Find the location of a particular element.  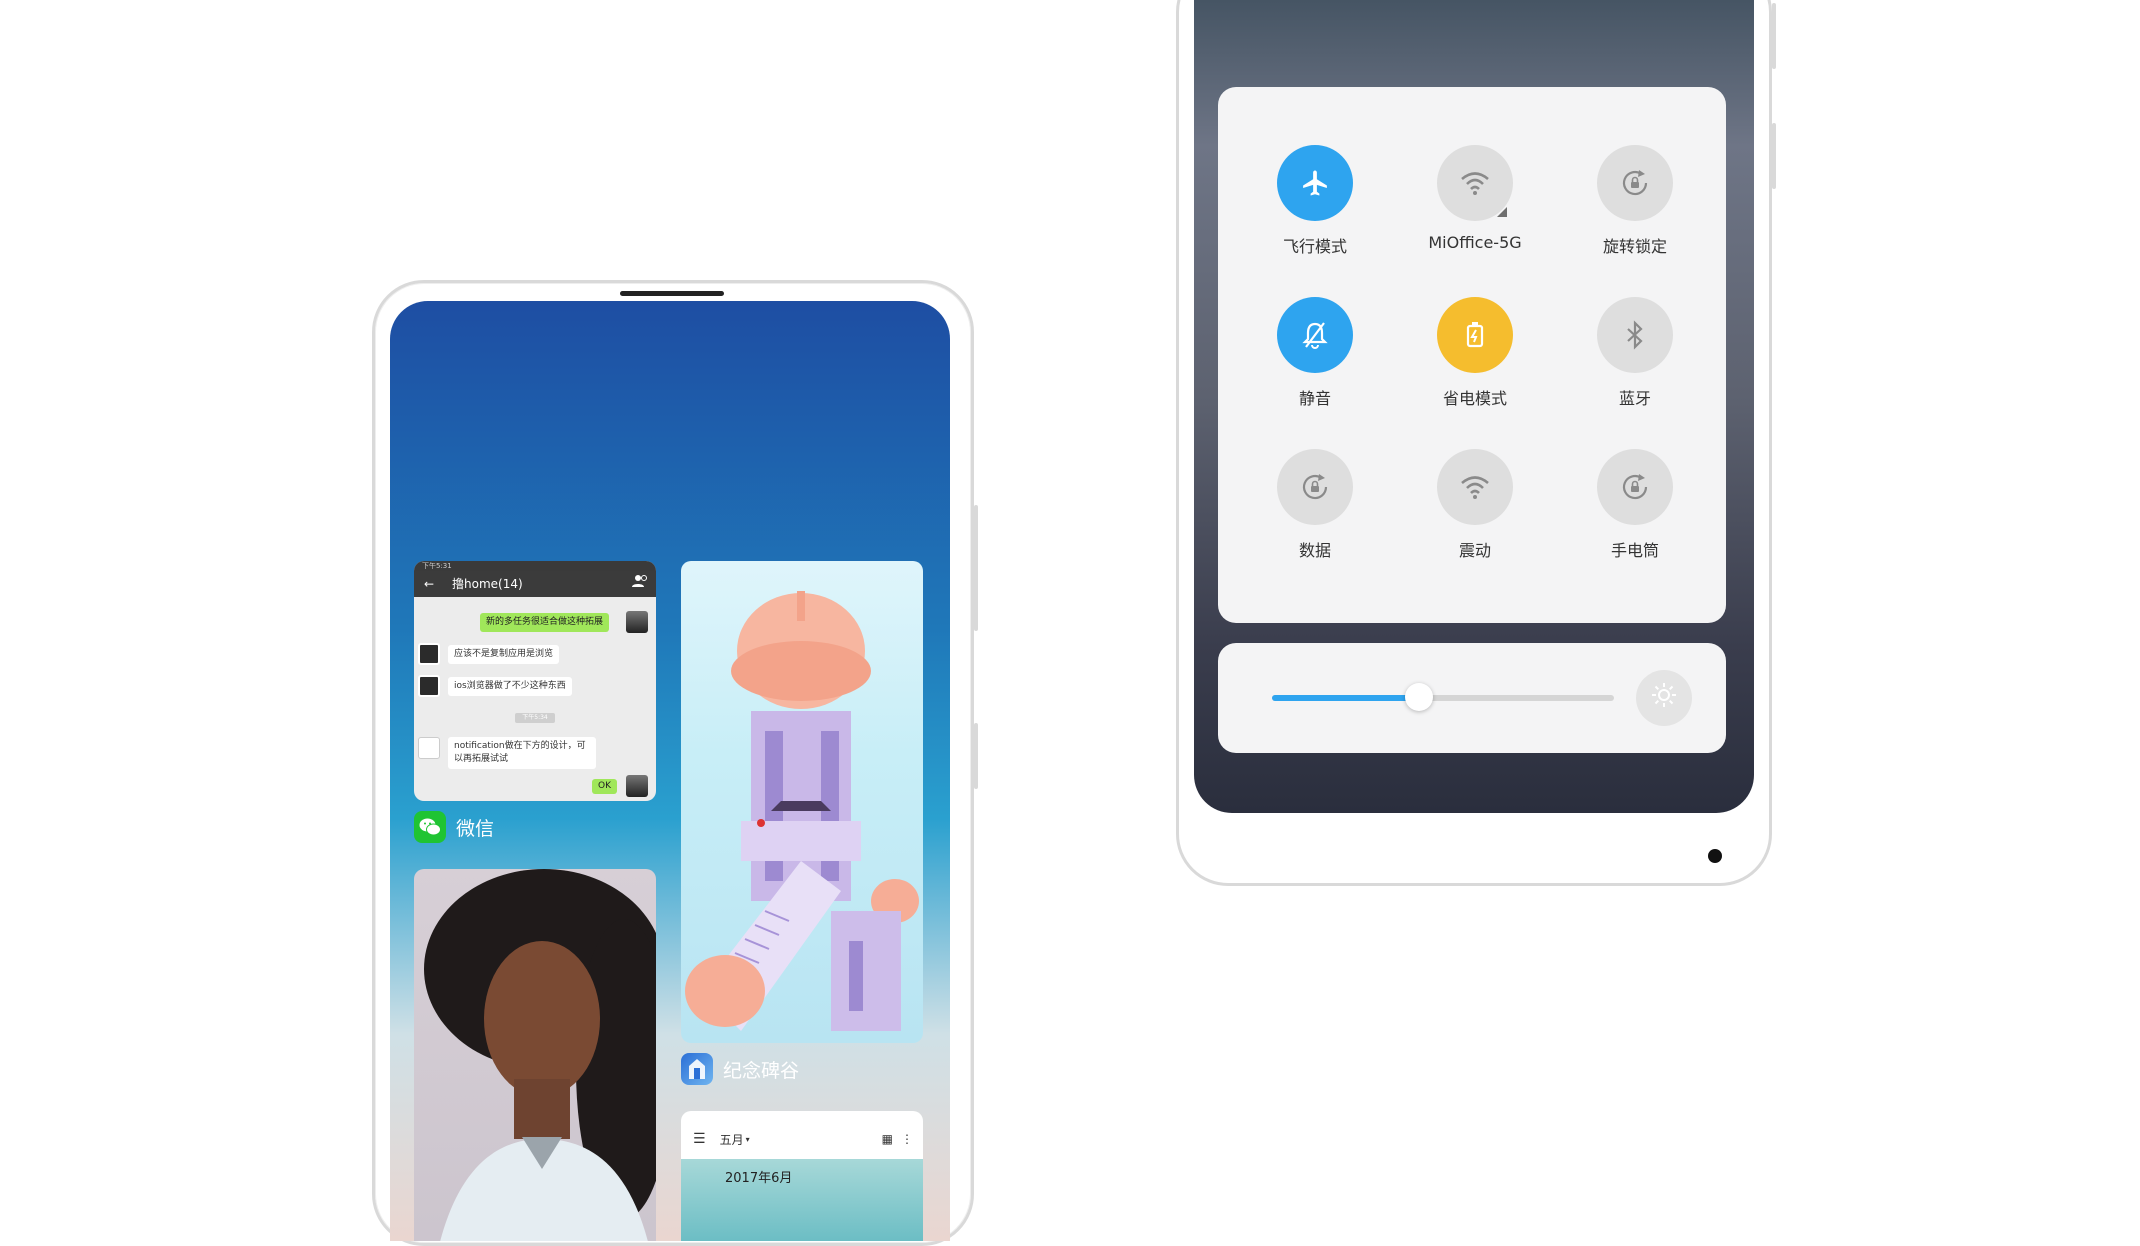

toggle-label: 旋转锁定 is located at coordinates (1634, 246).